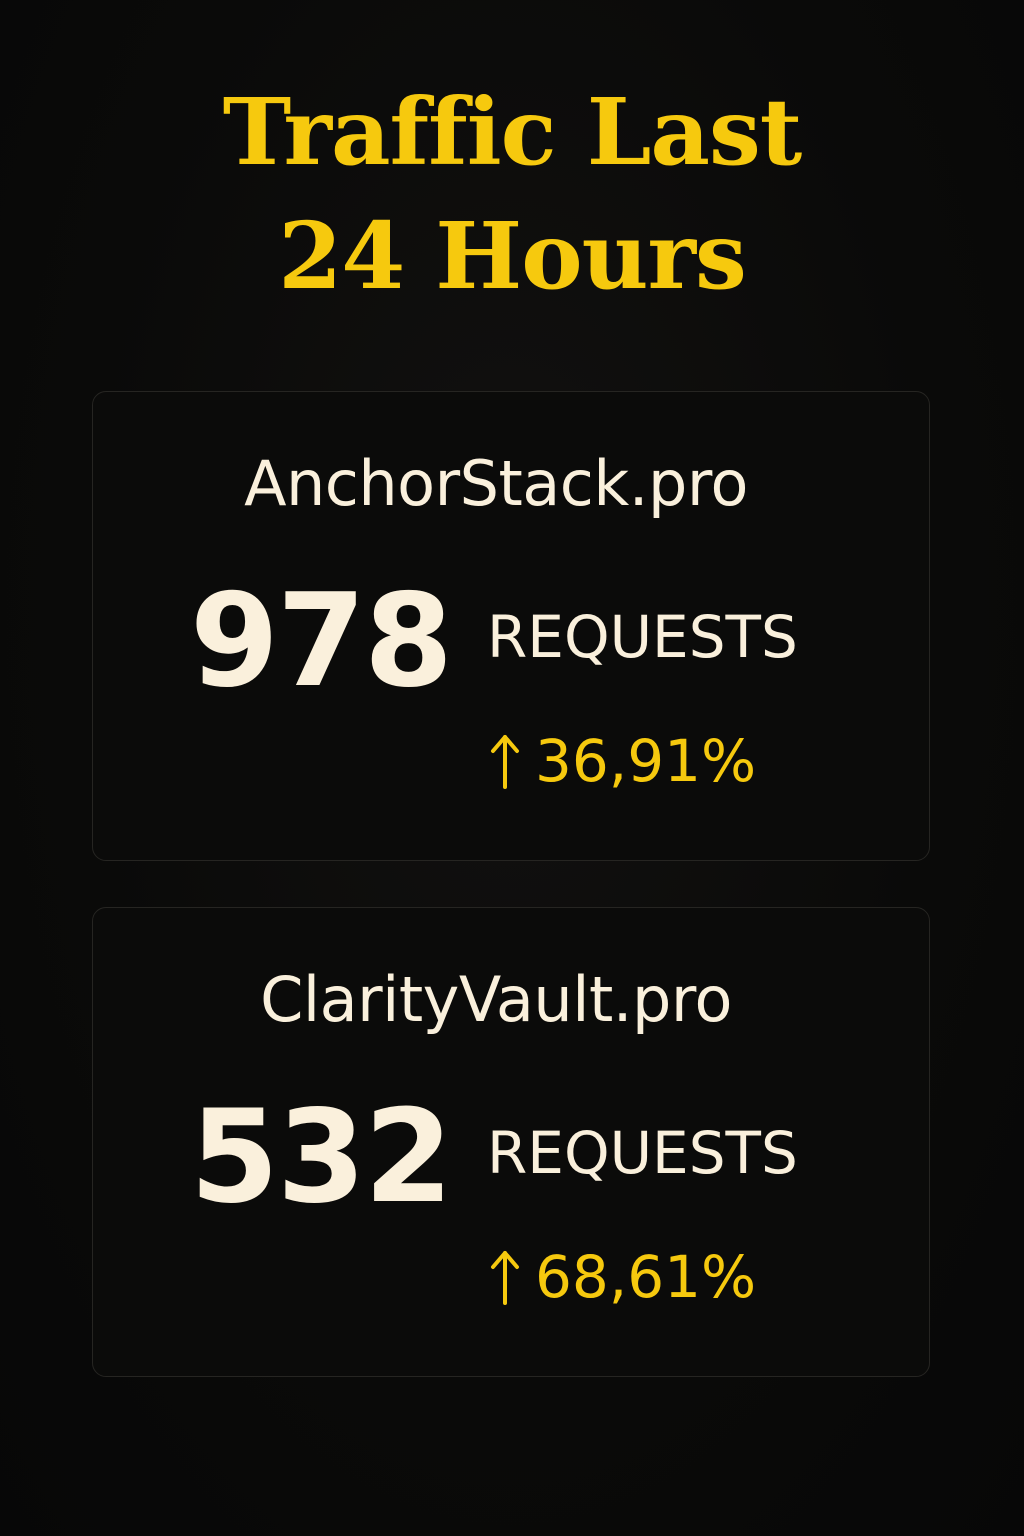  I want to click on change-indicator: 68,61%, so click(622, 1277).